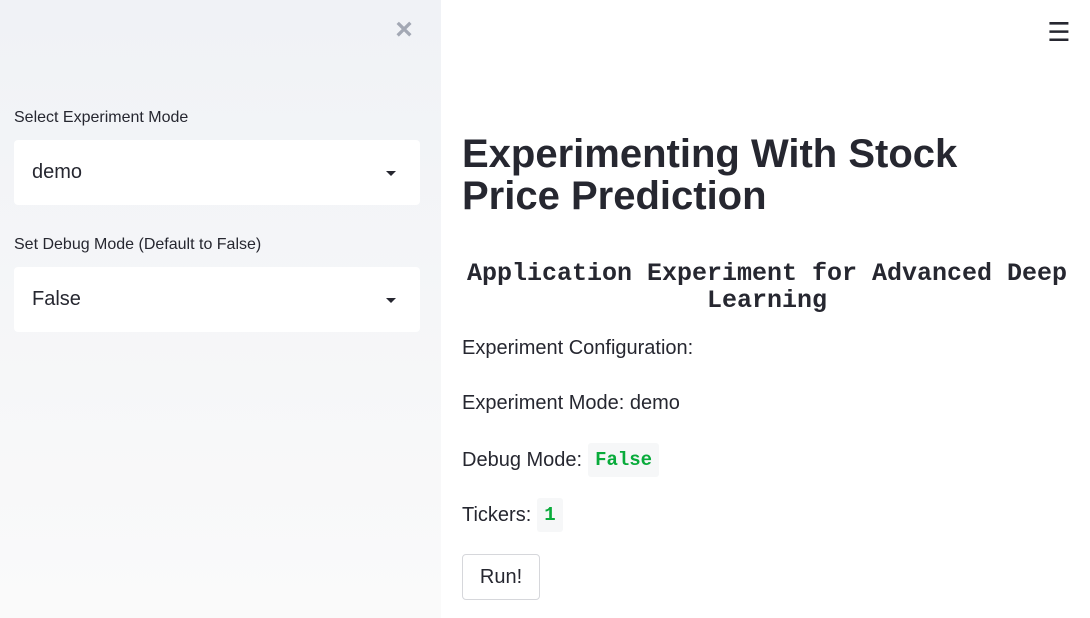 The height and width of the screenshot is (618, 1090). Describe the element at coordinates (404, 30) in the screenshot. I see `close-sidebar-icon: ×` at that location.